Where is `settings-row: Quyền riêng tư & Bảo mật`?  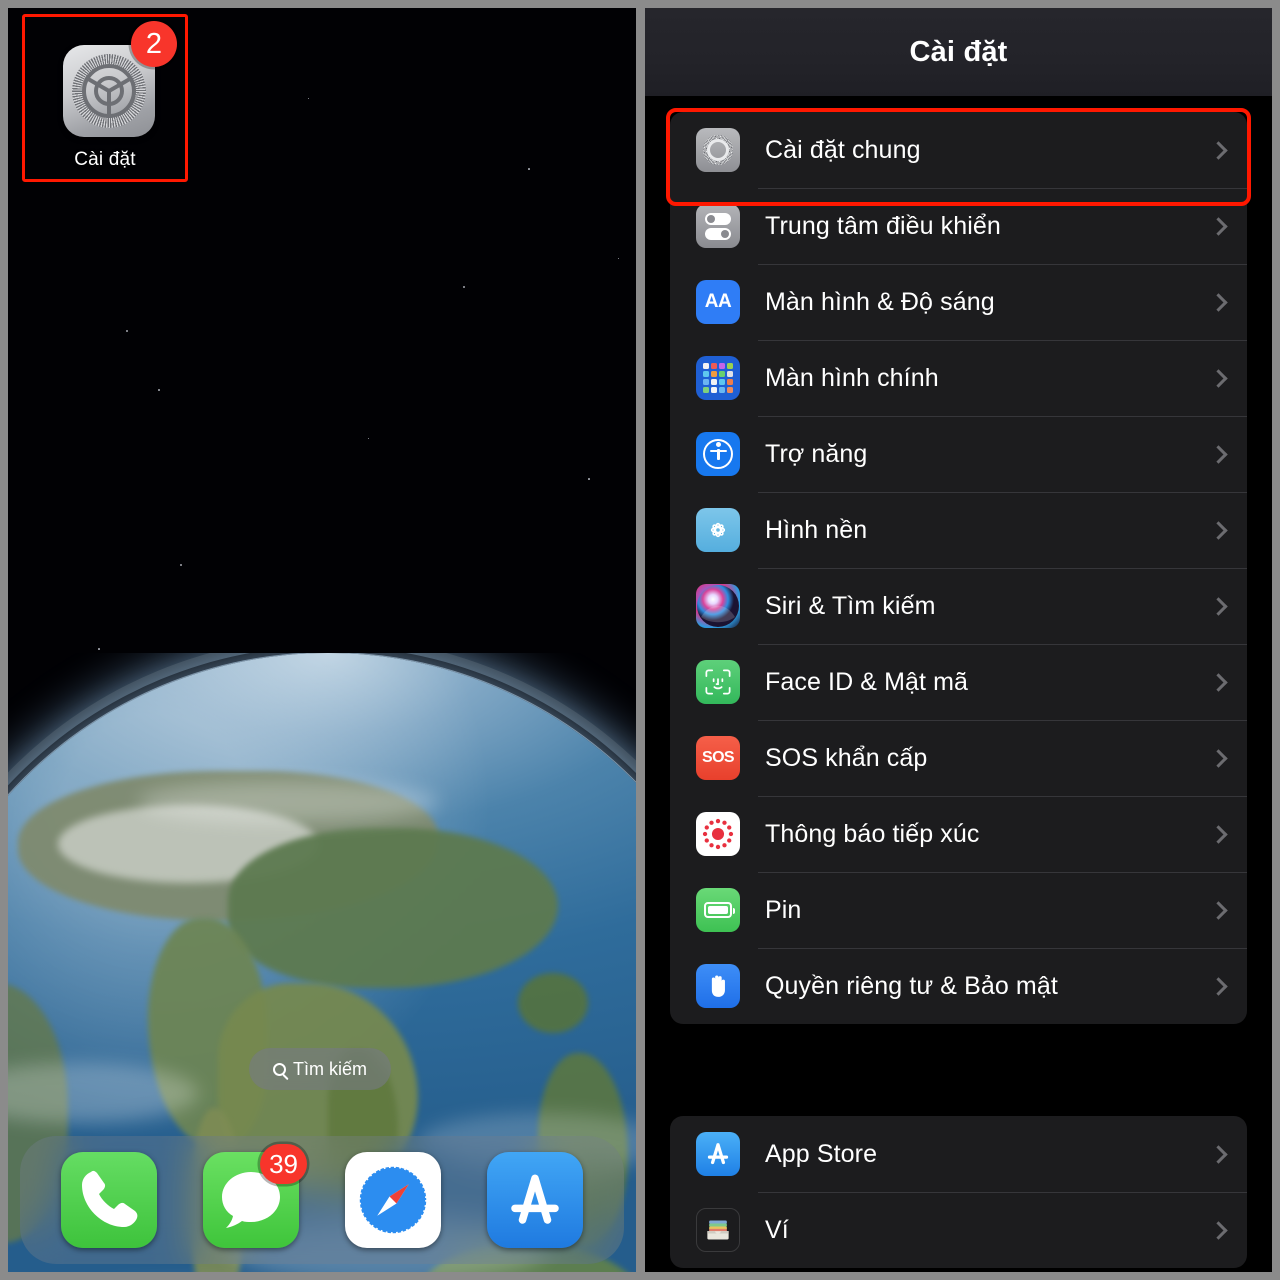
settings-row: Quyền riêng tư & Bảo mật is located at coordinates (958, 986).